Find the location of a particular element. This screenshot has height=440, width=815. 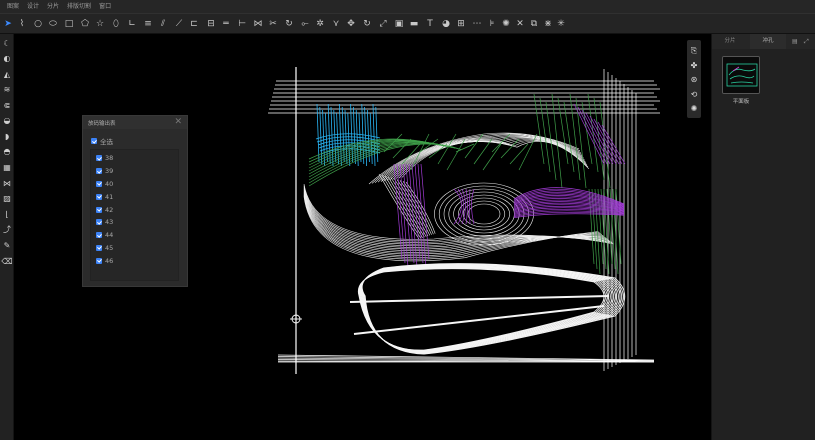

circle-icon: ○ is located at coordinates (38, 24).